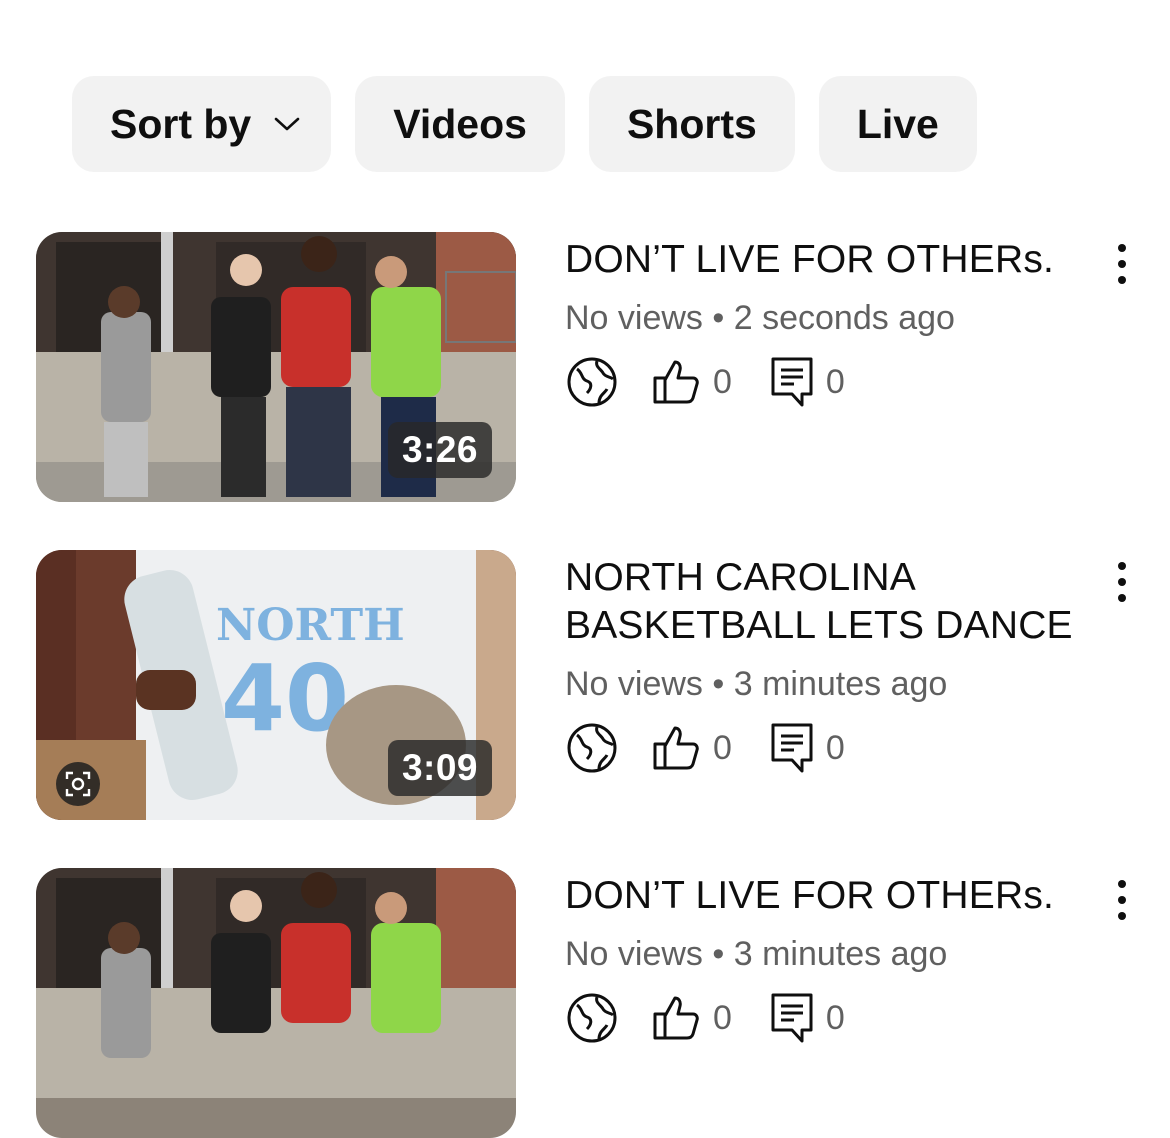 Image resolution: width=1170 pixels, height=1138 pixels. Describe the element at coordinates (825, 602) in the screenshot. I see `video-title: NORTH CAROLINA BASKETBALL LETS DANCE` at that location.